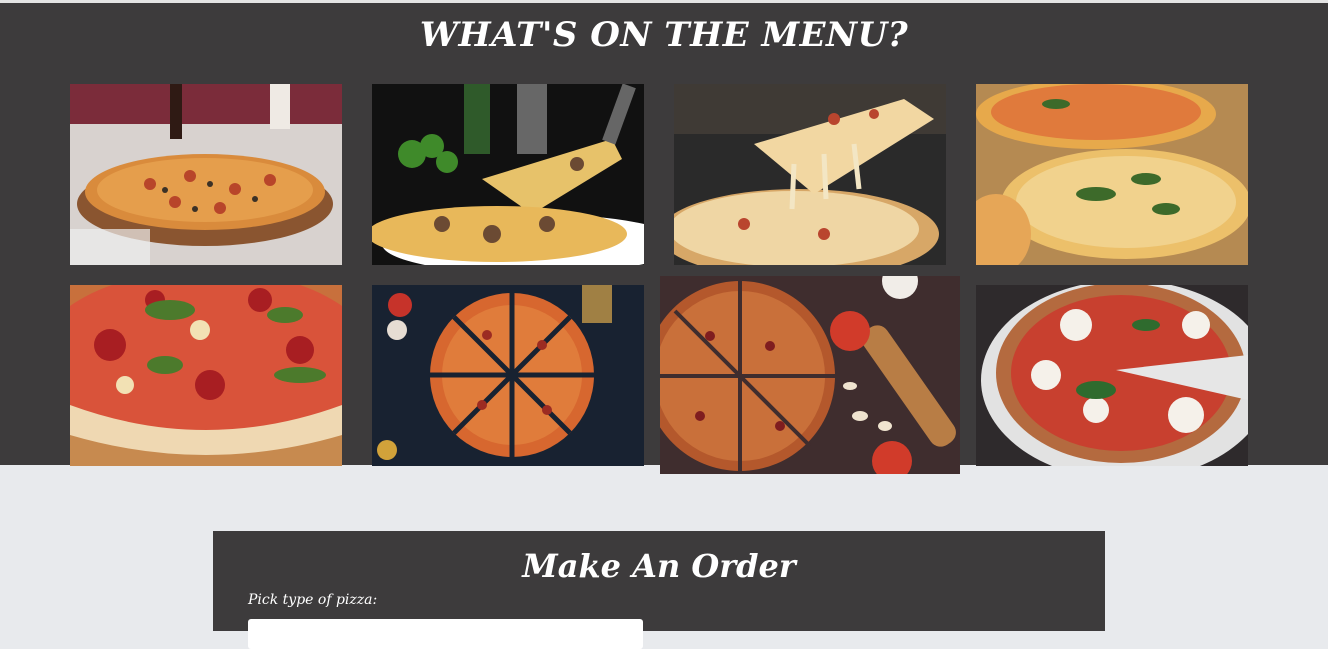  What do you see at coordinates (445, 634) in the screenshot?
I see `pizza-type-select` at bounding box center [445, 634].